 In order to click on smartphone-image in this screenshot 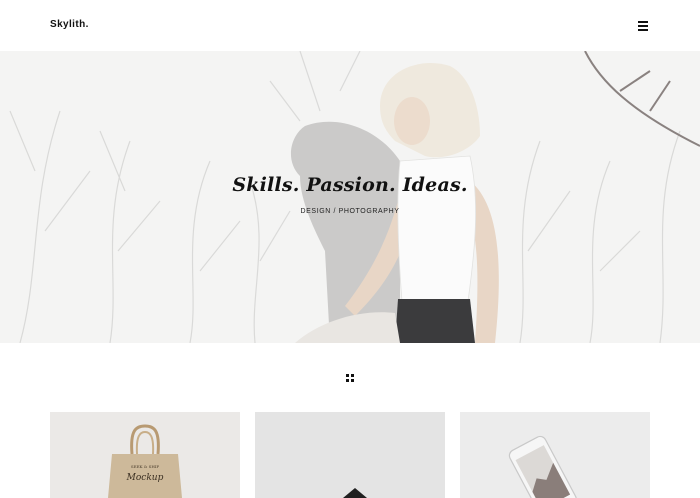, I will do `click(542, 466)`.